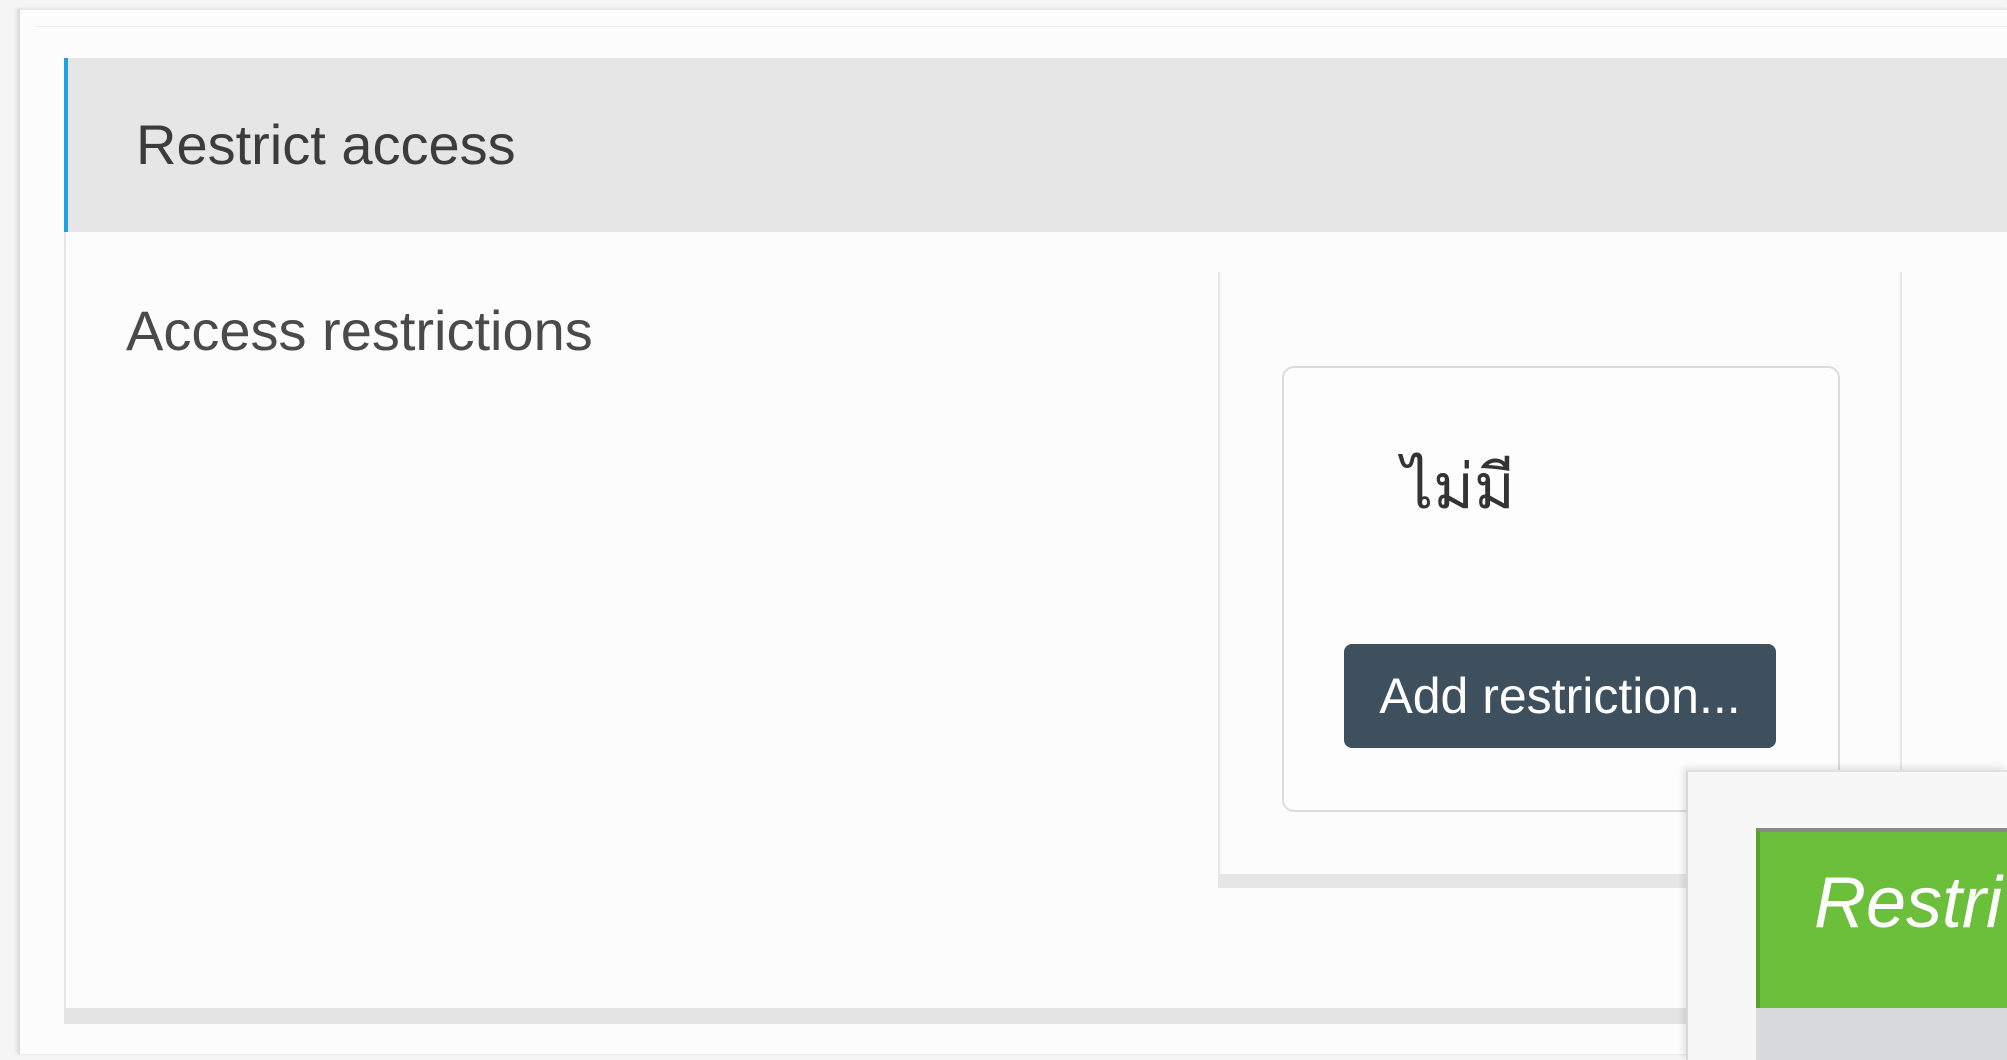 The height and width of the screenshot is (1060, 2007). I want to click on dialog-header: Restri, so click(1881, 918).